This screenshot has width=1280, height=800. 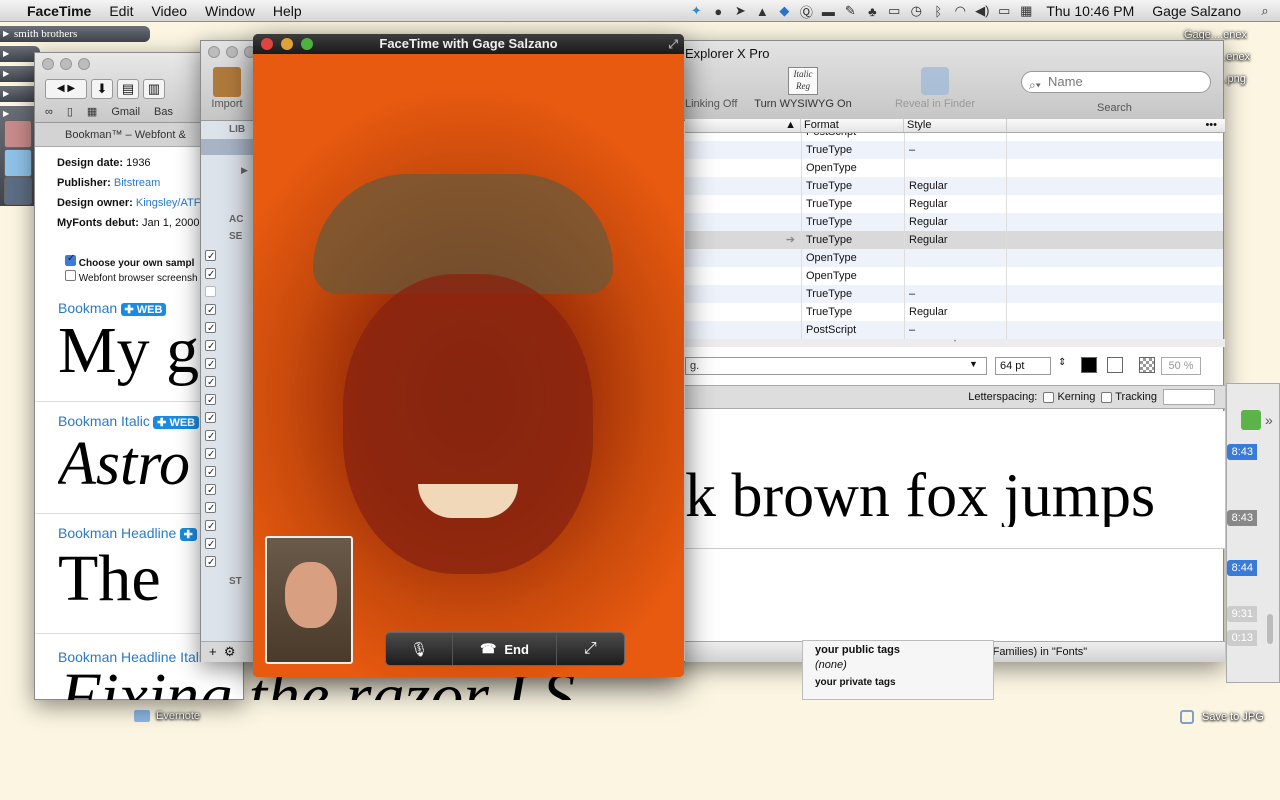 What do you see at coordinates (1242, 614) in the screenshot?
I see `time-badge: 9:31` at bounding box center [1242, 614].